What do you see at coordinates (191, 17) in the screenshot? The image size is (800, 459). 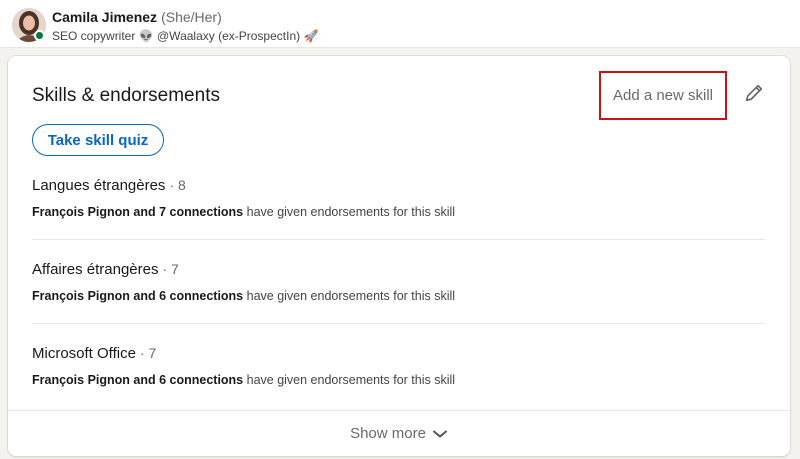 I see `profile-pronouns: (She/Her)` at bounding box center [191, 17].